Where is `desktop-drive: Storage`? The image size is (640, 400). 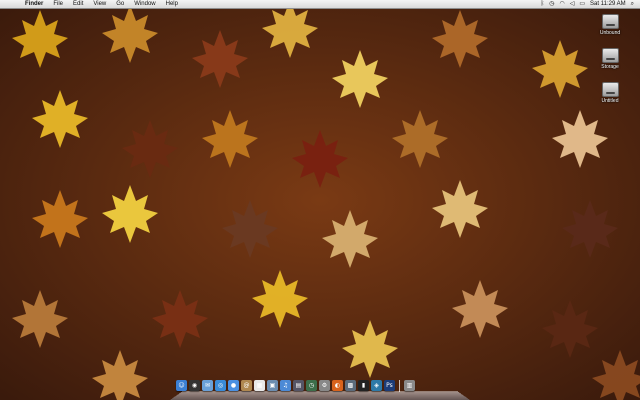
desktop-drive: Storage is located at coordinates (610, 59).